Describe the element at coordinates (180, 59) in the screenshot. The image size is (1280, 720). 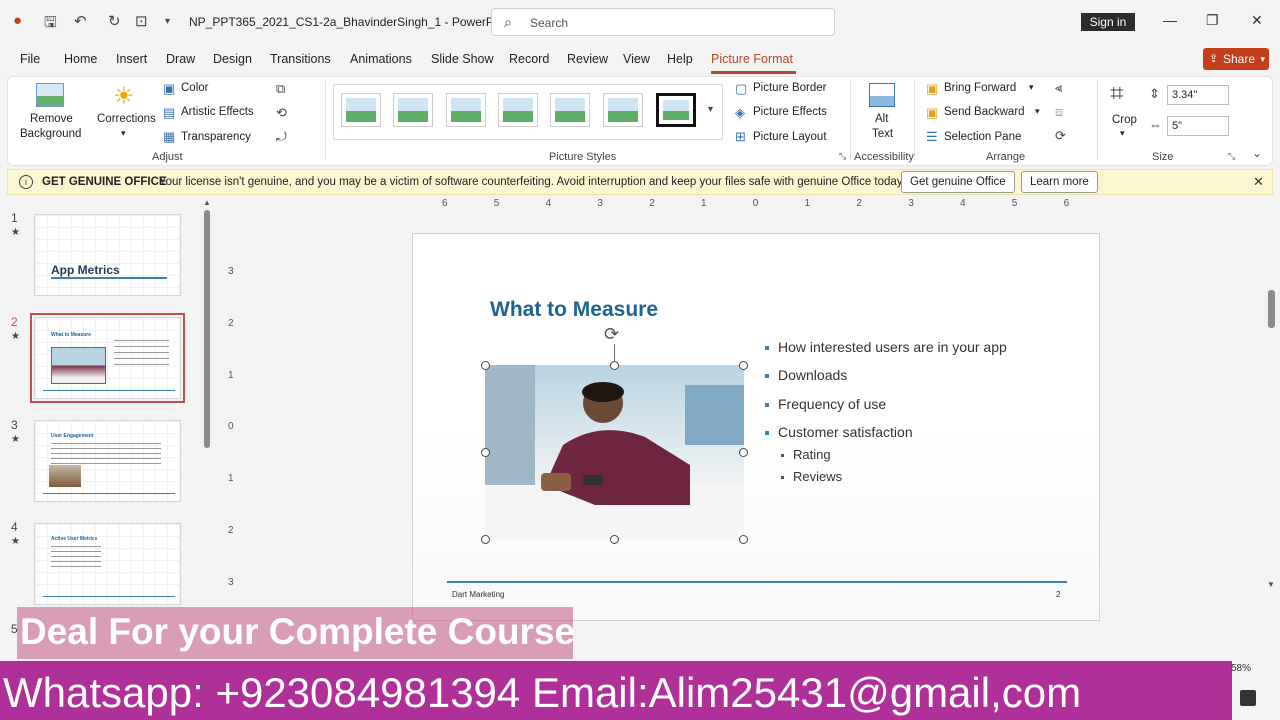
I see `tab-draw: Draw` at that location.